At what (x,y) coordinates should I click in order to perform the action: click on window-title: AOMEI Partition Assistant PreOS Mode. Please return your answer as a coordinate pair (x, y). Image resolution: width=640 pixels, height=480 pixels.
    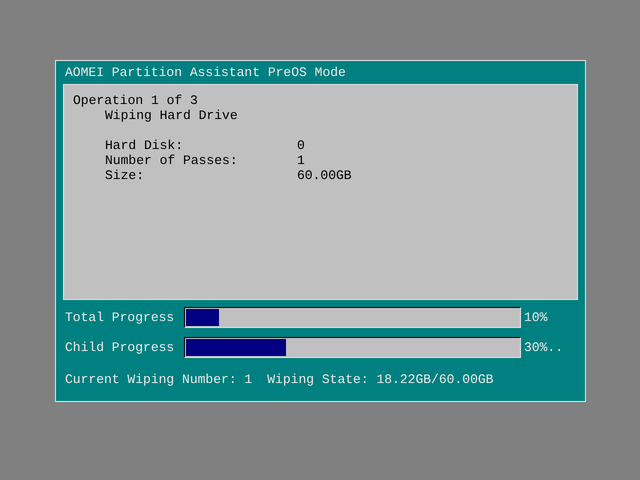
    Looking at the image, I should click on (205, 73).